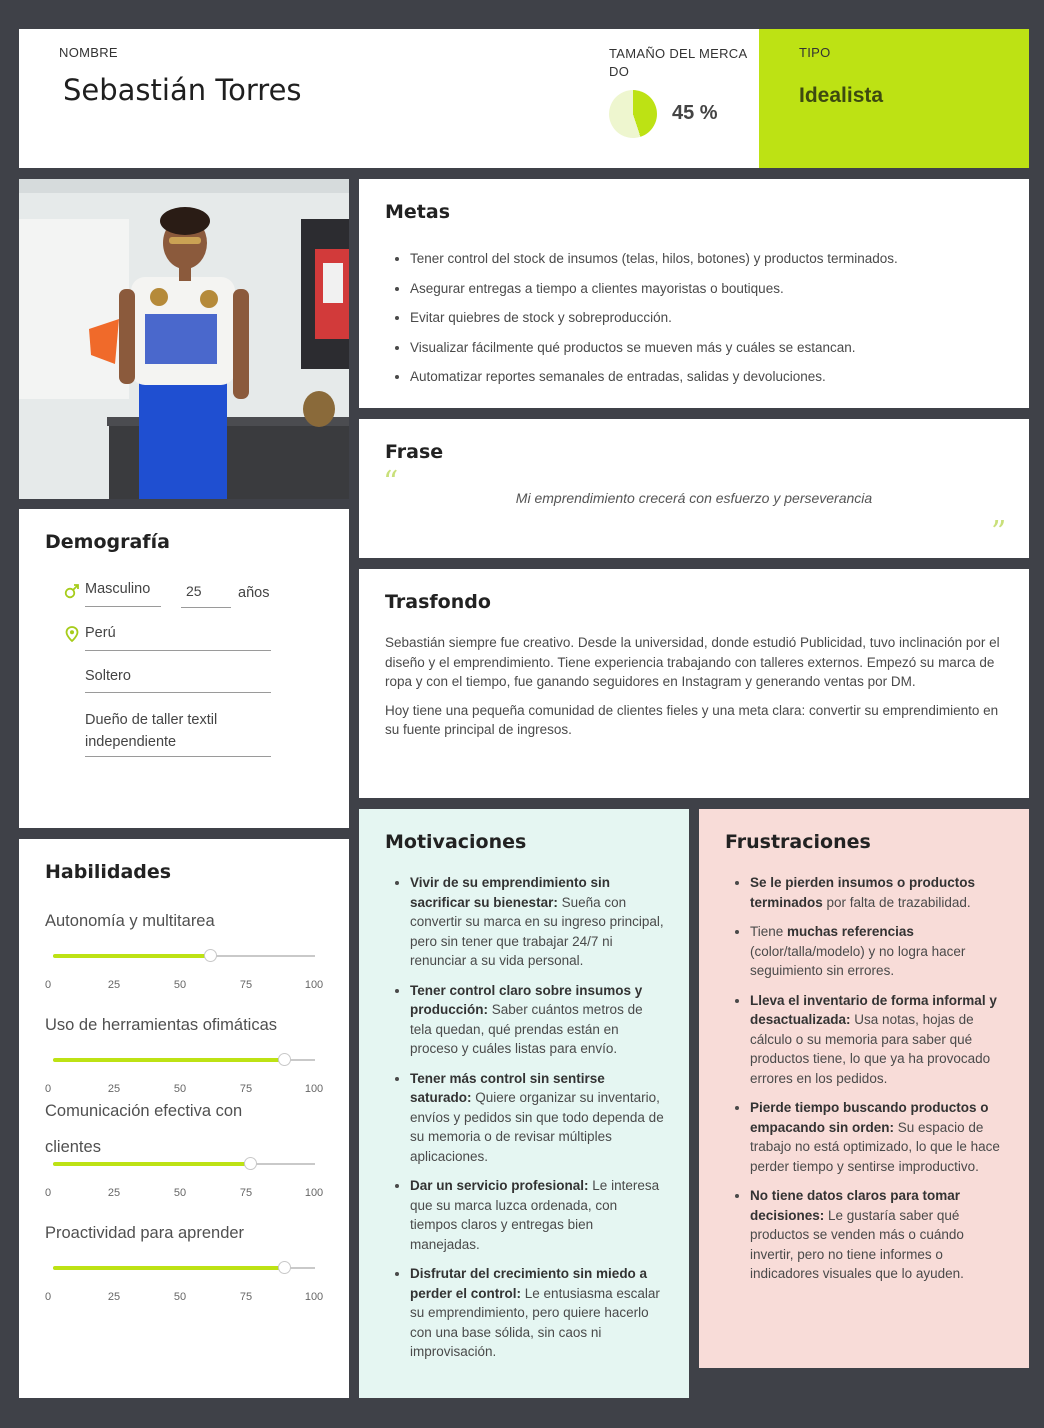 Image resolution: width=1044 pixels, height=1428 pixels. I want to click on age-field: 25, so click(206, 595).